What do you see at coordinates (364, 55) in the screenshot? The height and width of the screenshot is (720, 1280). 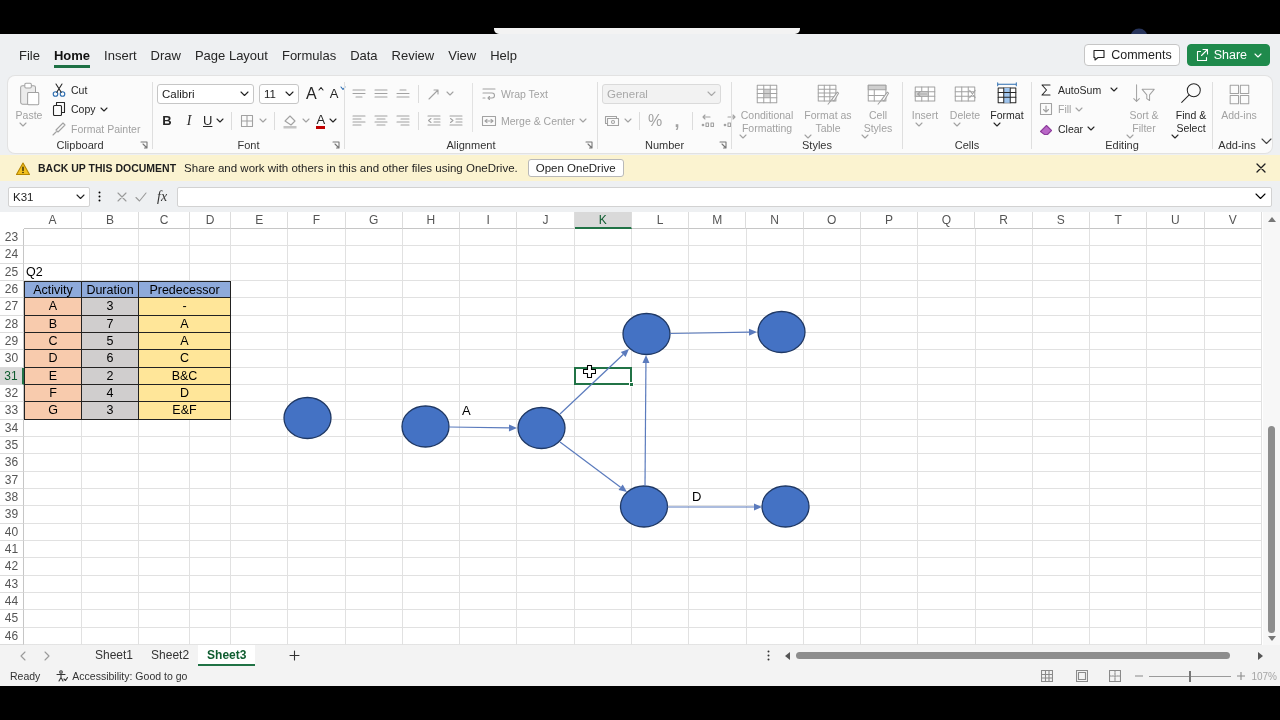 I see `ribbon-tab: Data` at bounding box center [364, 55].